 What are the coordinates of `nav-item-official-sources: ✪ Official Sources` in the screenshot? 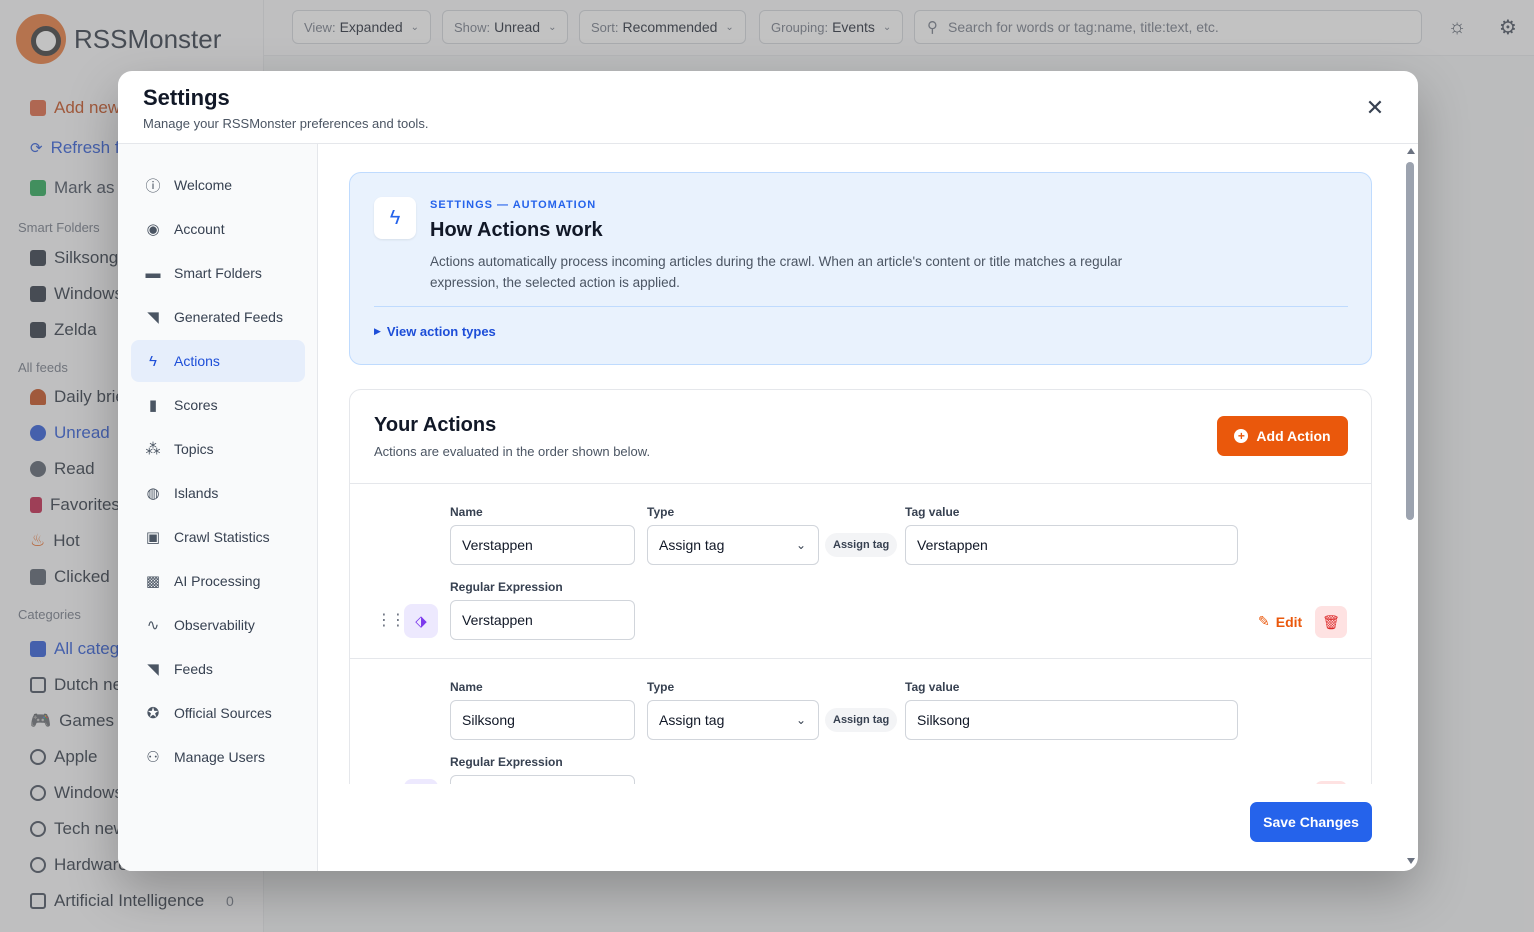 It's located at (218, 713).